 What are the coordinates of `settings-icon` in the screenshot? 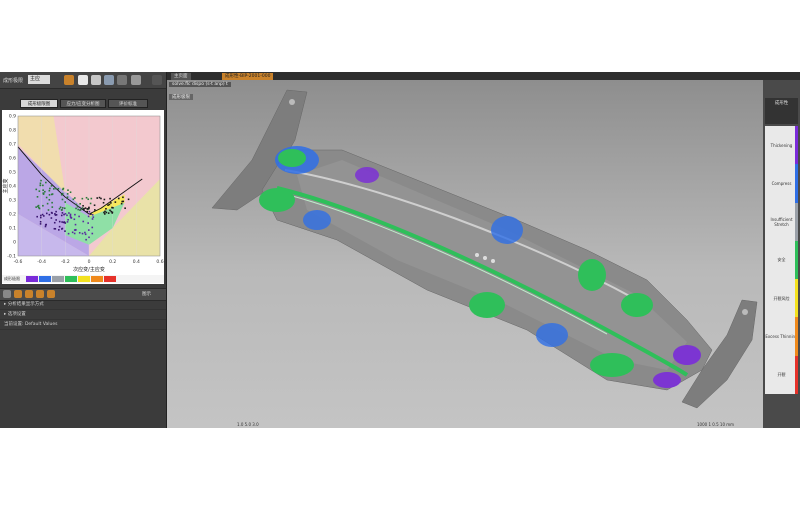 It's located at (136, 80).